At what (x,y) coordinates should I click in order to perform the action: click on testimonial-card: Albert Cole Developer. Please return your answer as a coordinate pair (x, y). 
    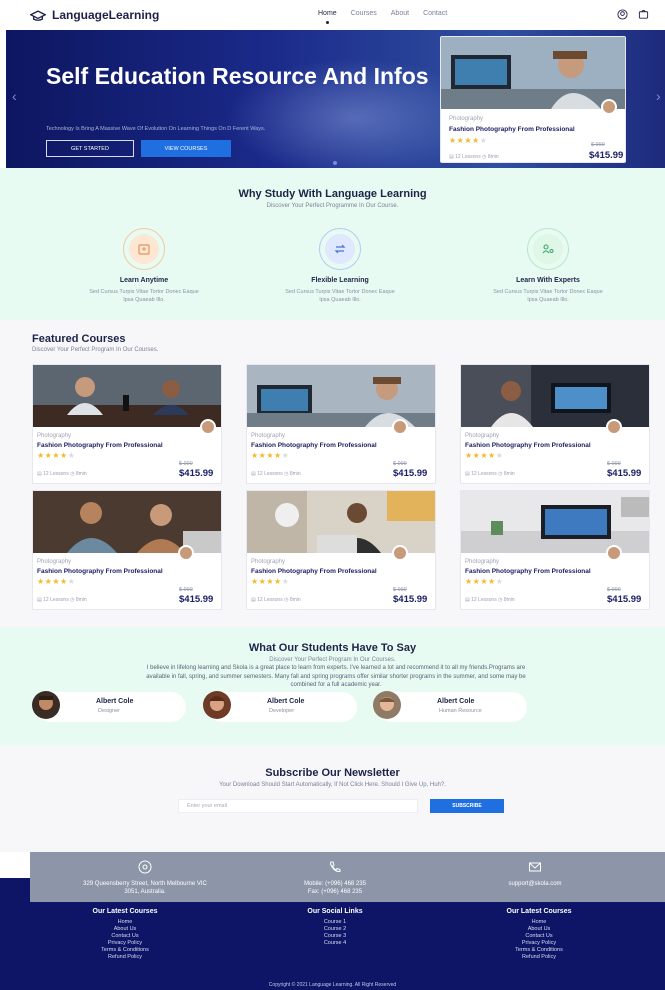
    Looking at the image, I should click on (280, 706).